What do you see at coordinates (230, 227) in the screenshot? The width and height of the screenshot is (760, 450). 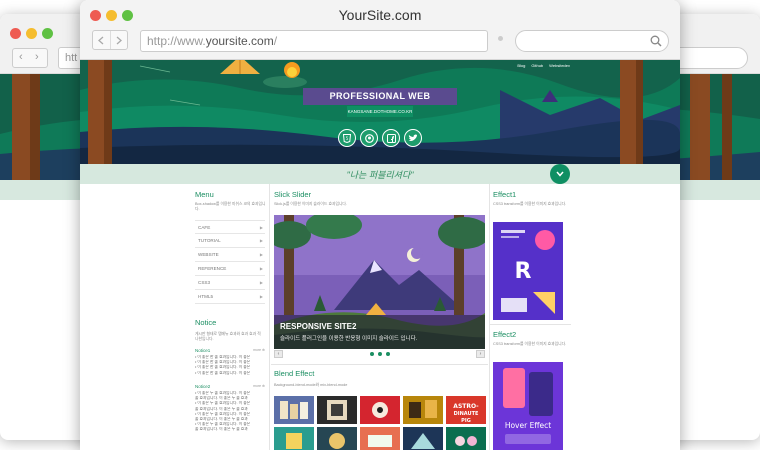 I see `menu-item-cafe: CAFE ▶` at bounding box center [230, 227].